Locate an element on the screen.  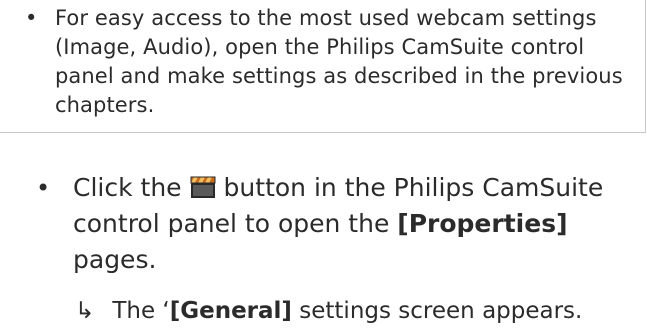
result-arrow-icon: ↳ is located at coordinates (85, 311).